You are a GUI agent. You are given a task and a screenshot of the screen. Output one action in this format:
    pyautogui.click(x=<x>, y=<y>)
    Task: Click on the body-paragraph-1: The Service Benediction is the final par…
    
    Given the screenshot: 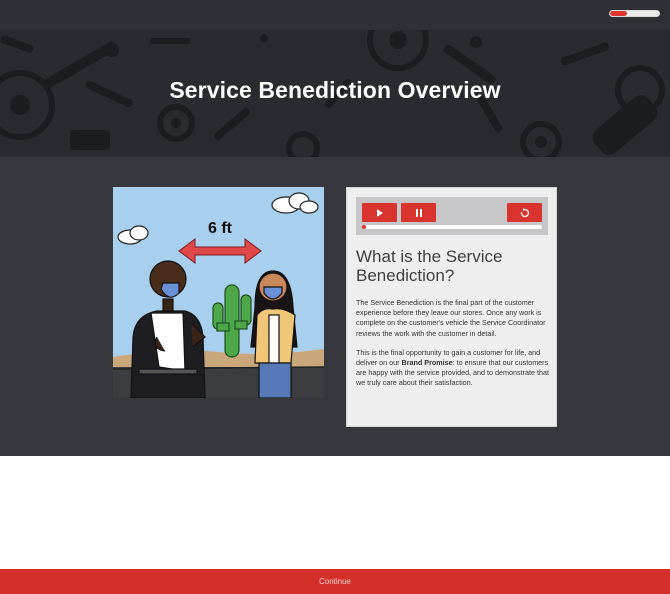 What is the action you would take?
    pyautogui.click(x=451, y=318)
    